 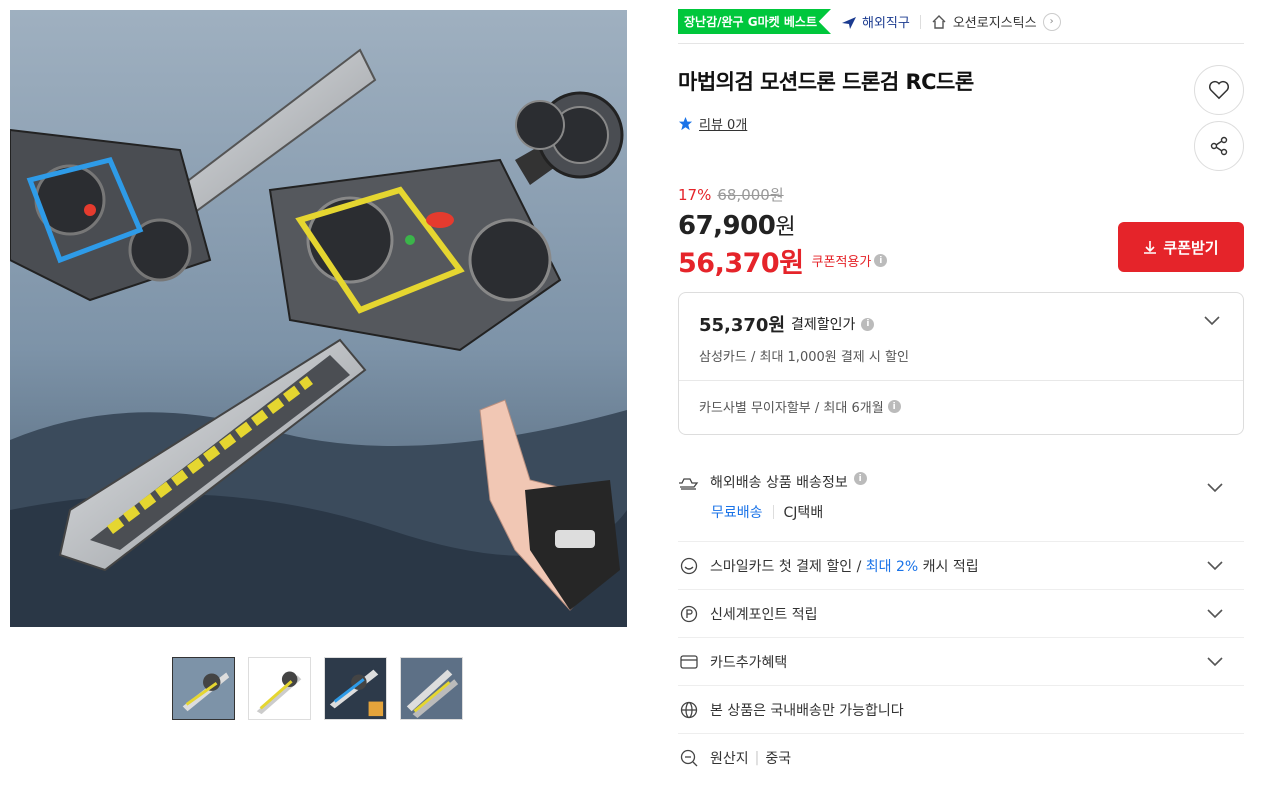 What do you see at coordinates (689, 614) in the screenshot?
I see `point-icon` at bounding box center [689, 614].